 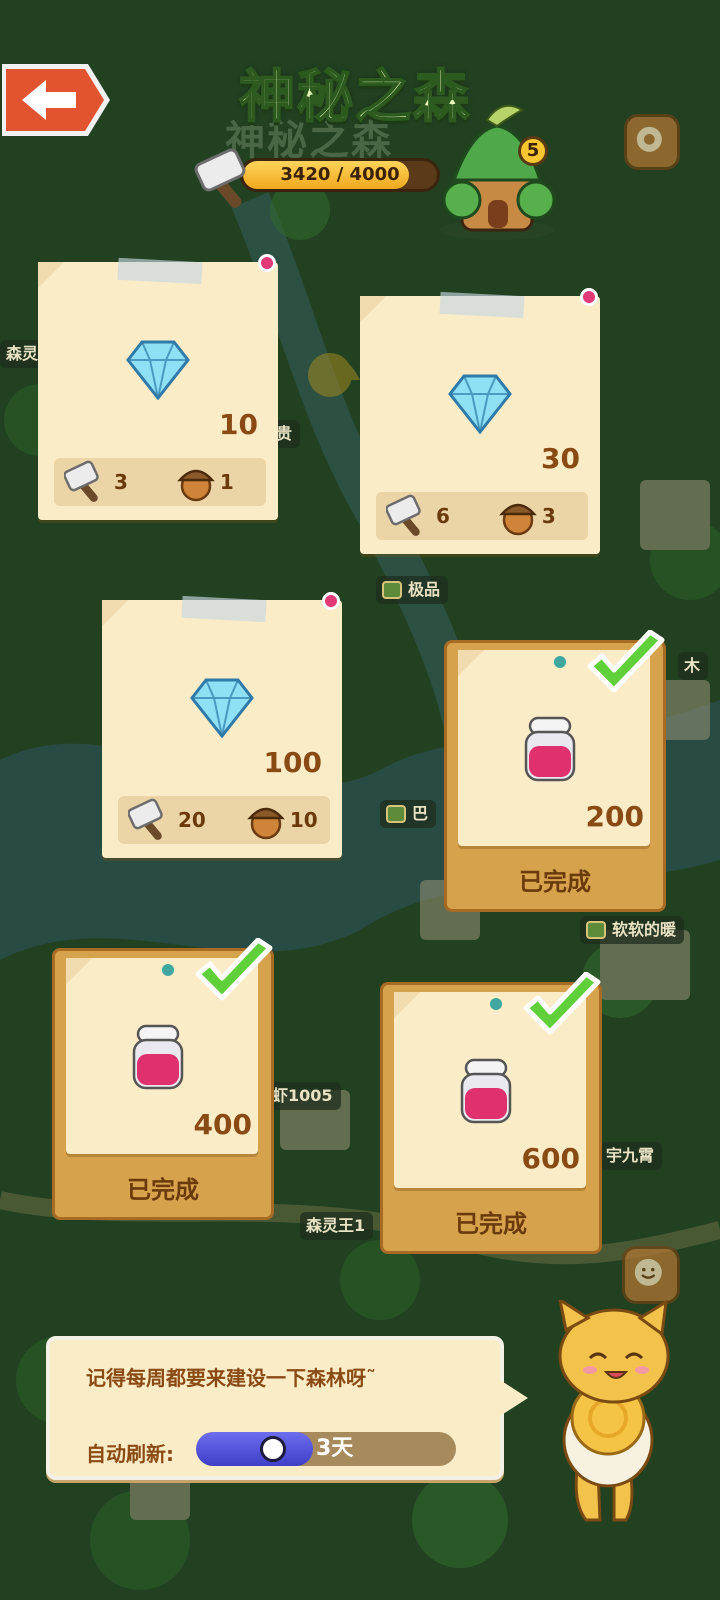 I want to click on chat-button, so click(x=651, y=1275).